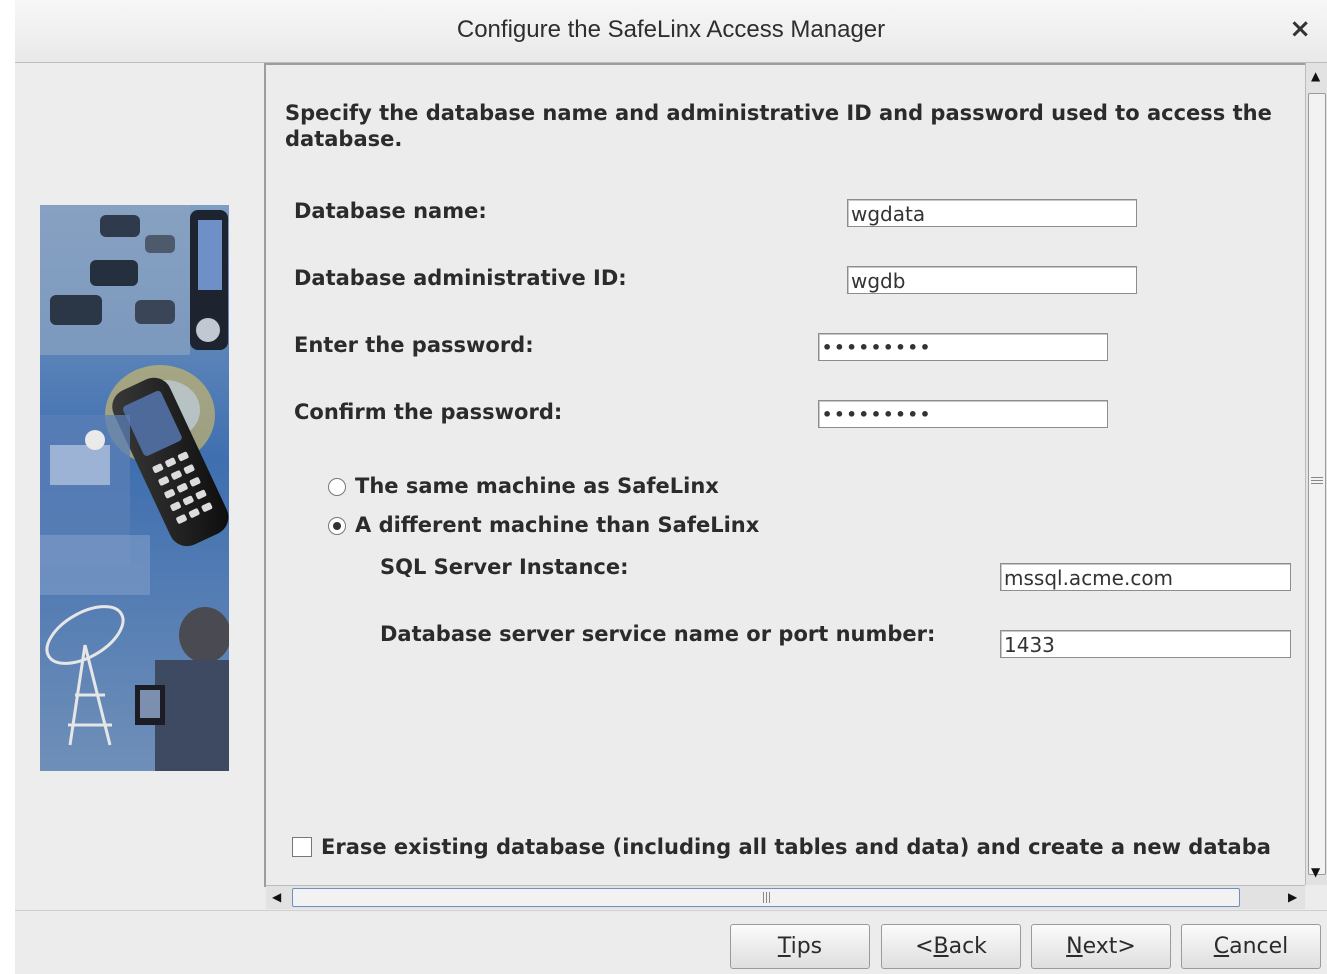  What do you see at coordinates (276, 897) in the screenshot?
I see `arrow-left-icon: ◀` at bounding box center [276, 897].